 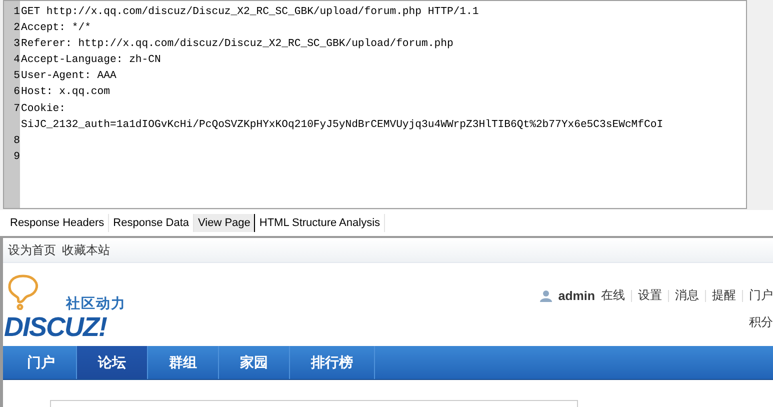 What do you see at coordinates (86, 250) in the screenshot?
I see `top-link: 收藏本站` at bounding box center [86, 250].